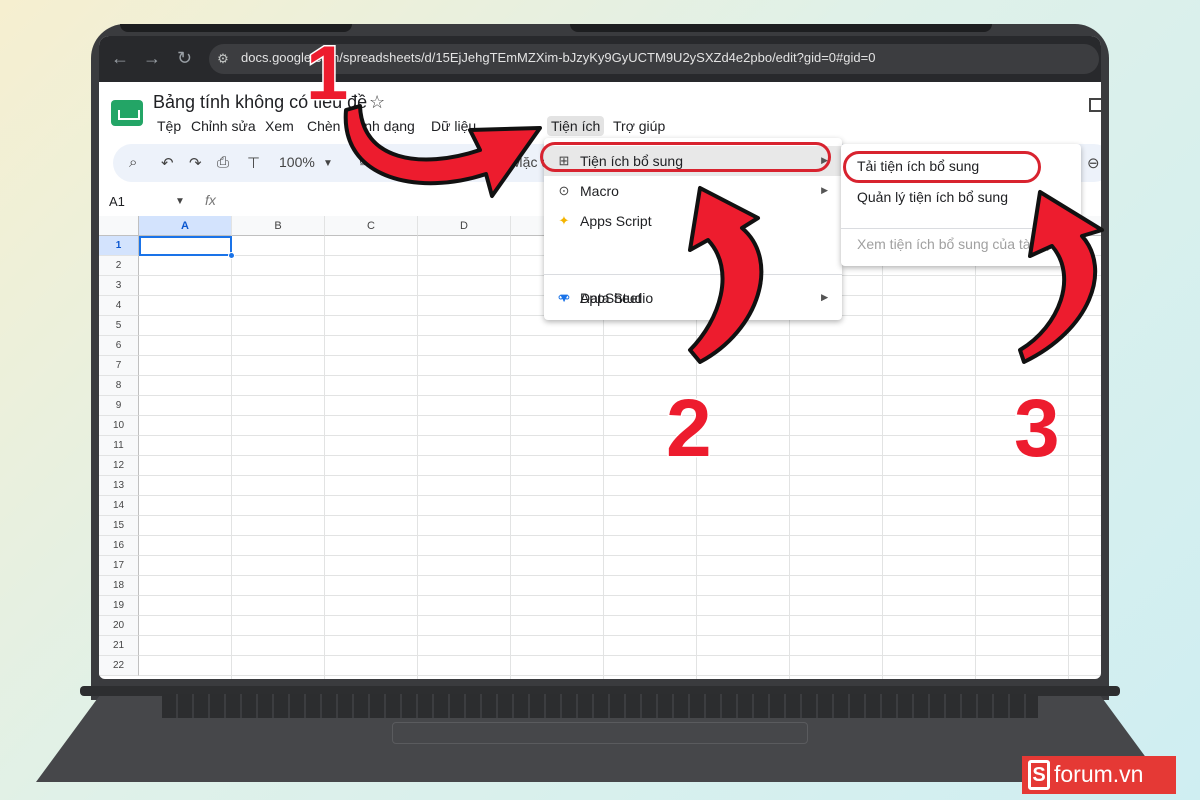  Describe the element at coordinates (1039, 775) in the screenshot. I see `watermark-logo-icon: S` at that location.